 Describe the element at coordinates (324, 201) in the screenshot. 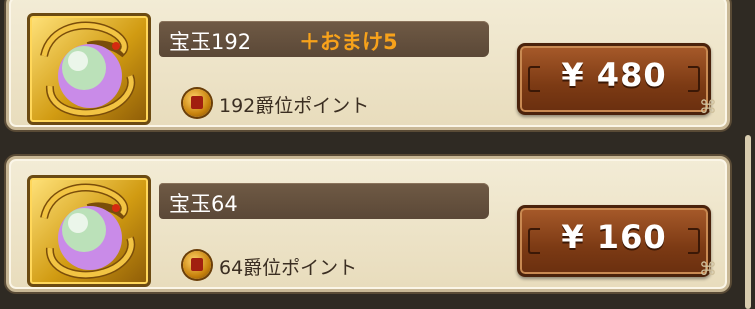

I see `item-name-bar: 宝玉64` at that location.